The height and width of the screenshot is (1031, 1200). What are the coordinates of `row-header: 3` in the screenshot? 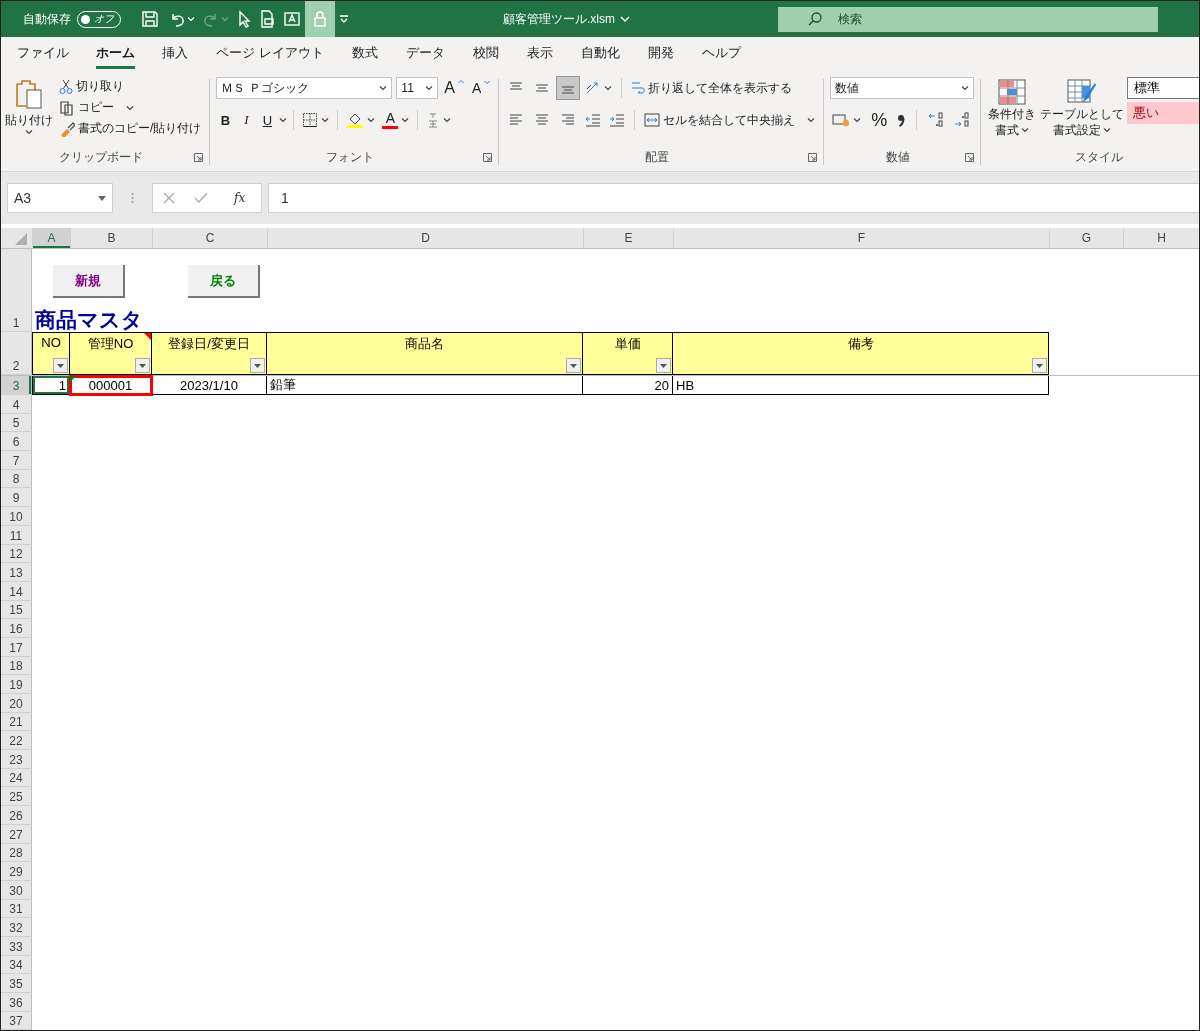 It's located at (16, 385).